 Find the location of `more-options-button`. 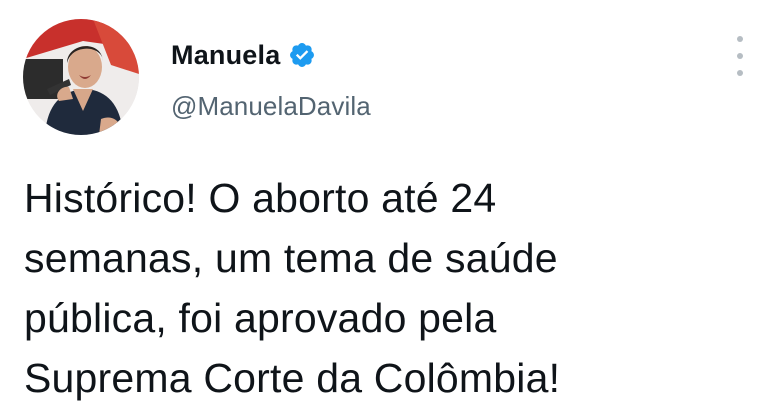

more-options-button is located at coordinates (740, 56).